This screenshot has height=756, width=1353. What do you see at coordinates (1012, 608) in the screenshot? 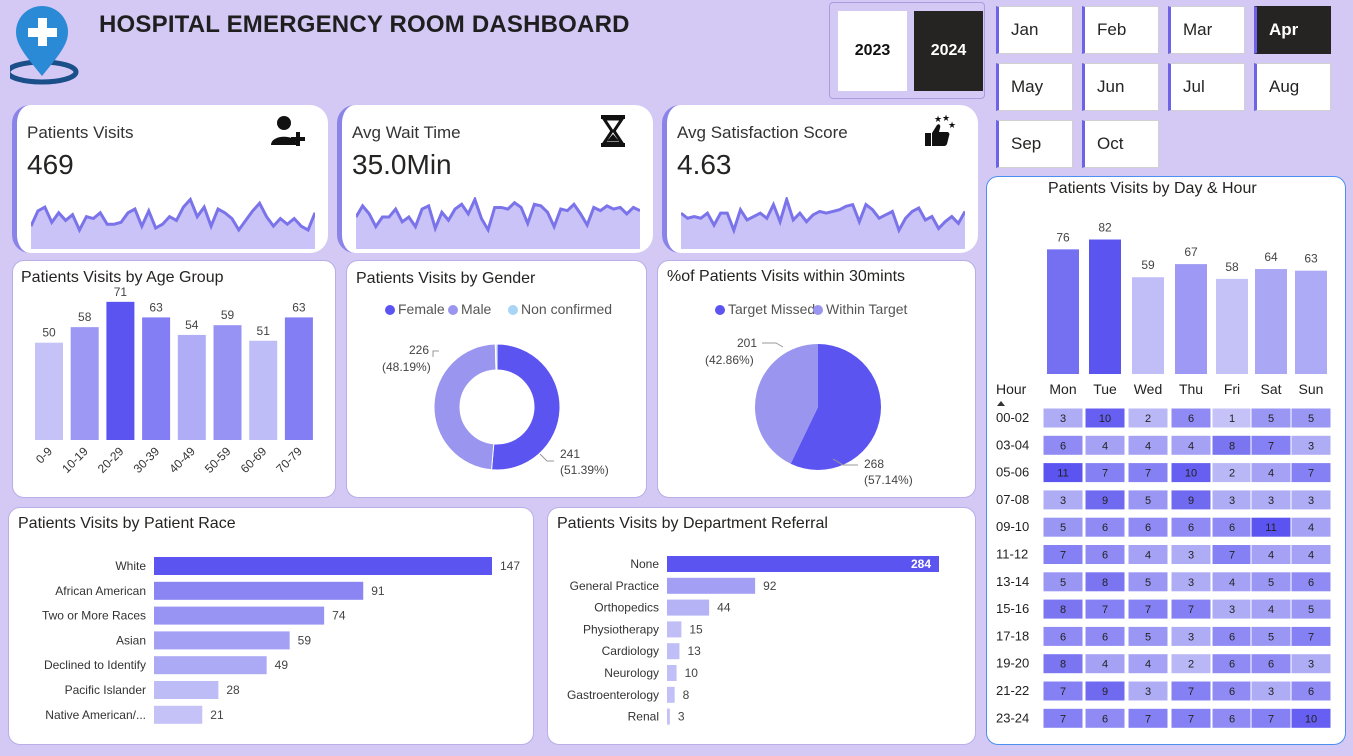
I see `hour-row-label: 15-16` at bounding box center [1012, 608].